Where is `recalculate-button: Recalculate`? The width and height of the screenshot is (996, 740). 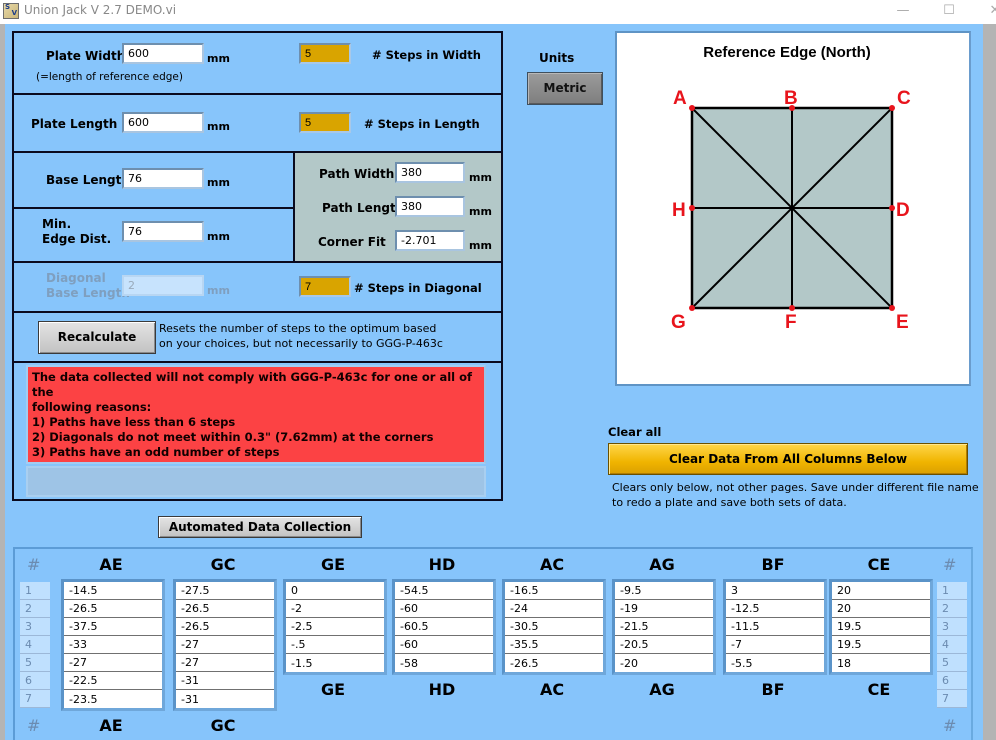
recalculate-button: Recalculate is located at coordinates (97, 337).